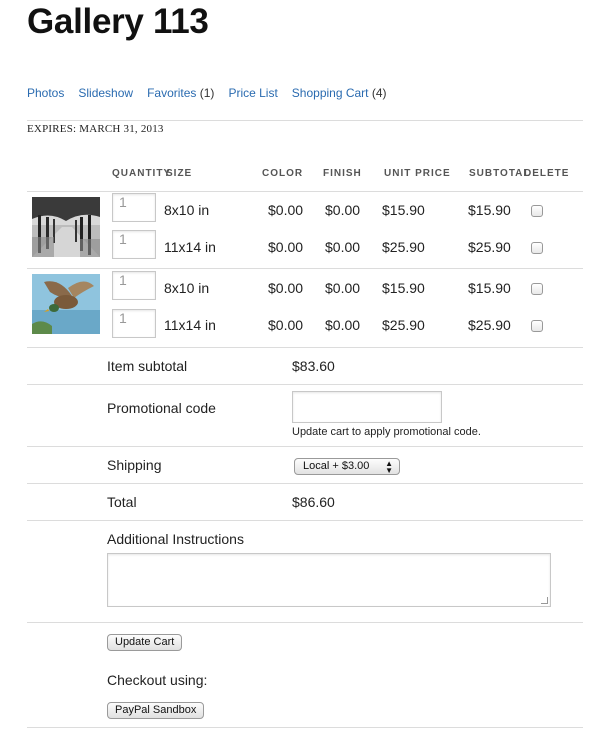  I want to click on cart-count: (4), so click(379, 93).